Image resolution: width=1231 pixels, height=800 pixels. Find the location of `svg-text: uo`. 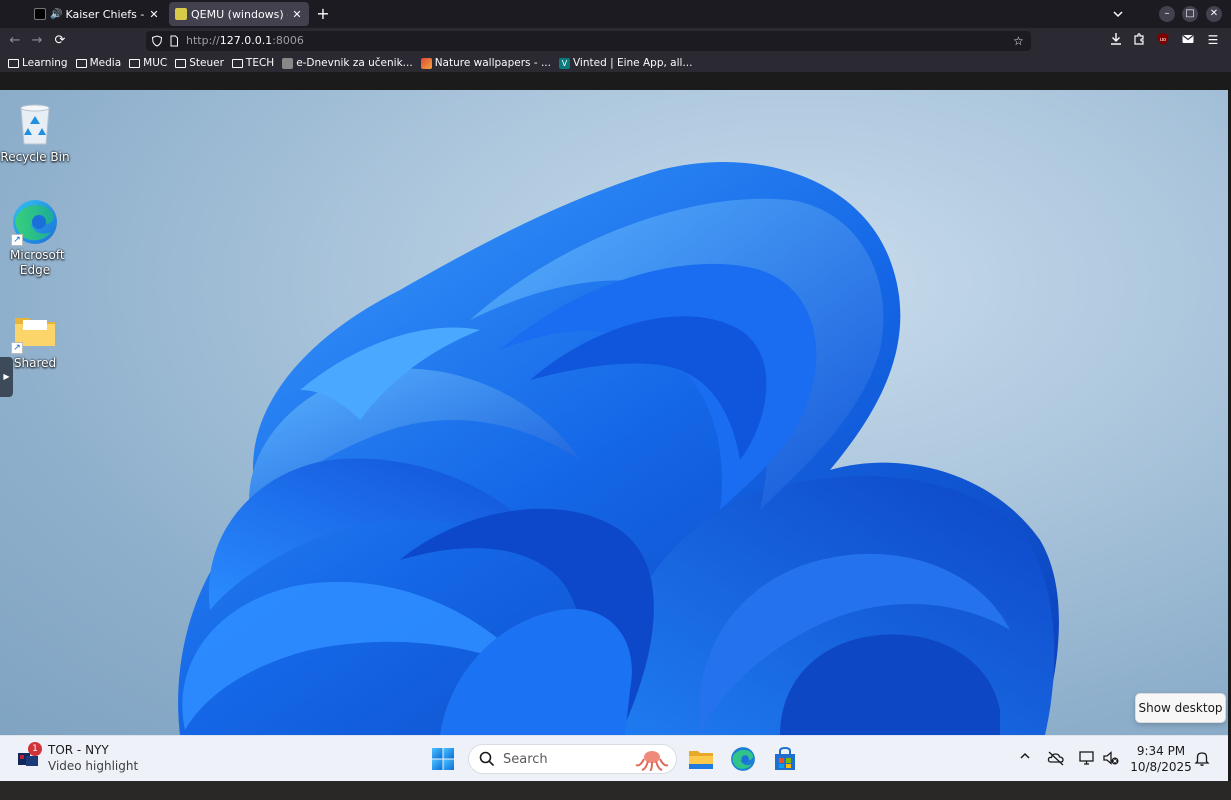

svg-text: uo is located at coordinates (1163, 40).